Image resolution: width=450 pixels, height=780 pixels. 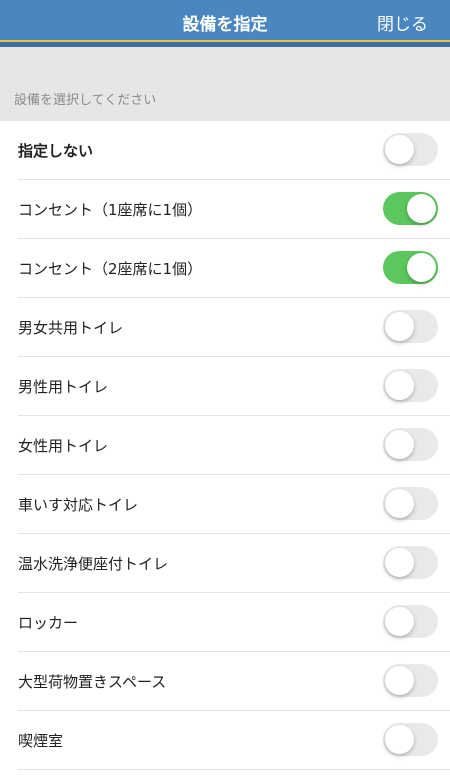 What do you see at coordinates (85, 100) in the screenshot?
I see `section-label: 設備を選択してください` at bounding box center [85, 100].